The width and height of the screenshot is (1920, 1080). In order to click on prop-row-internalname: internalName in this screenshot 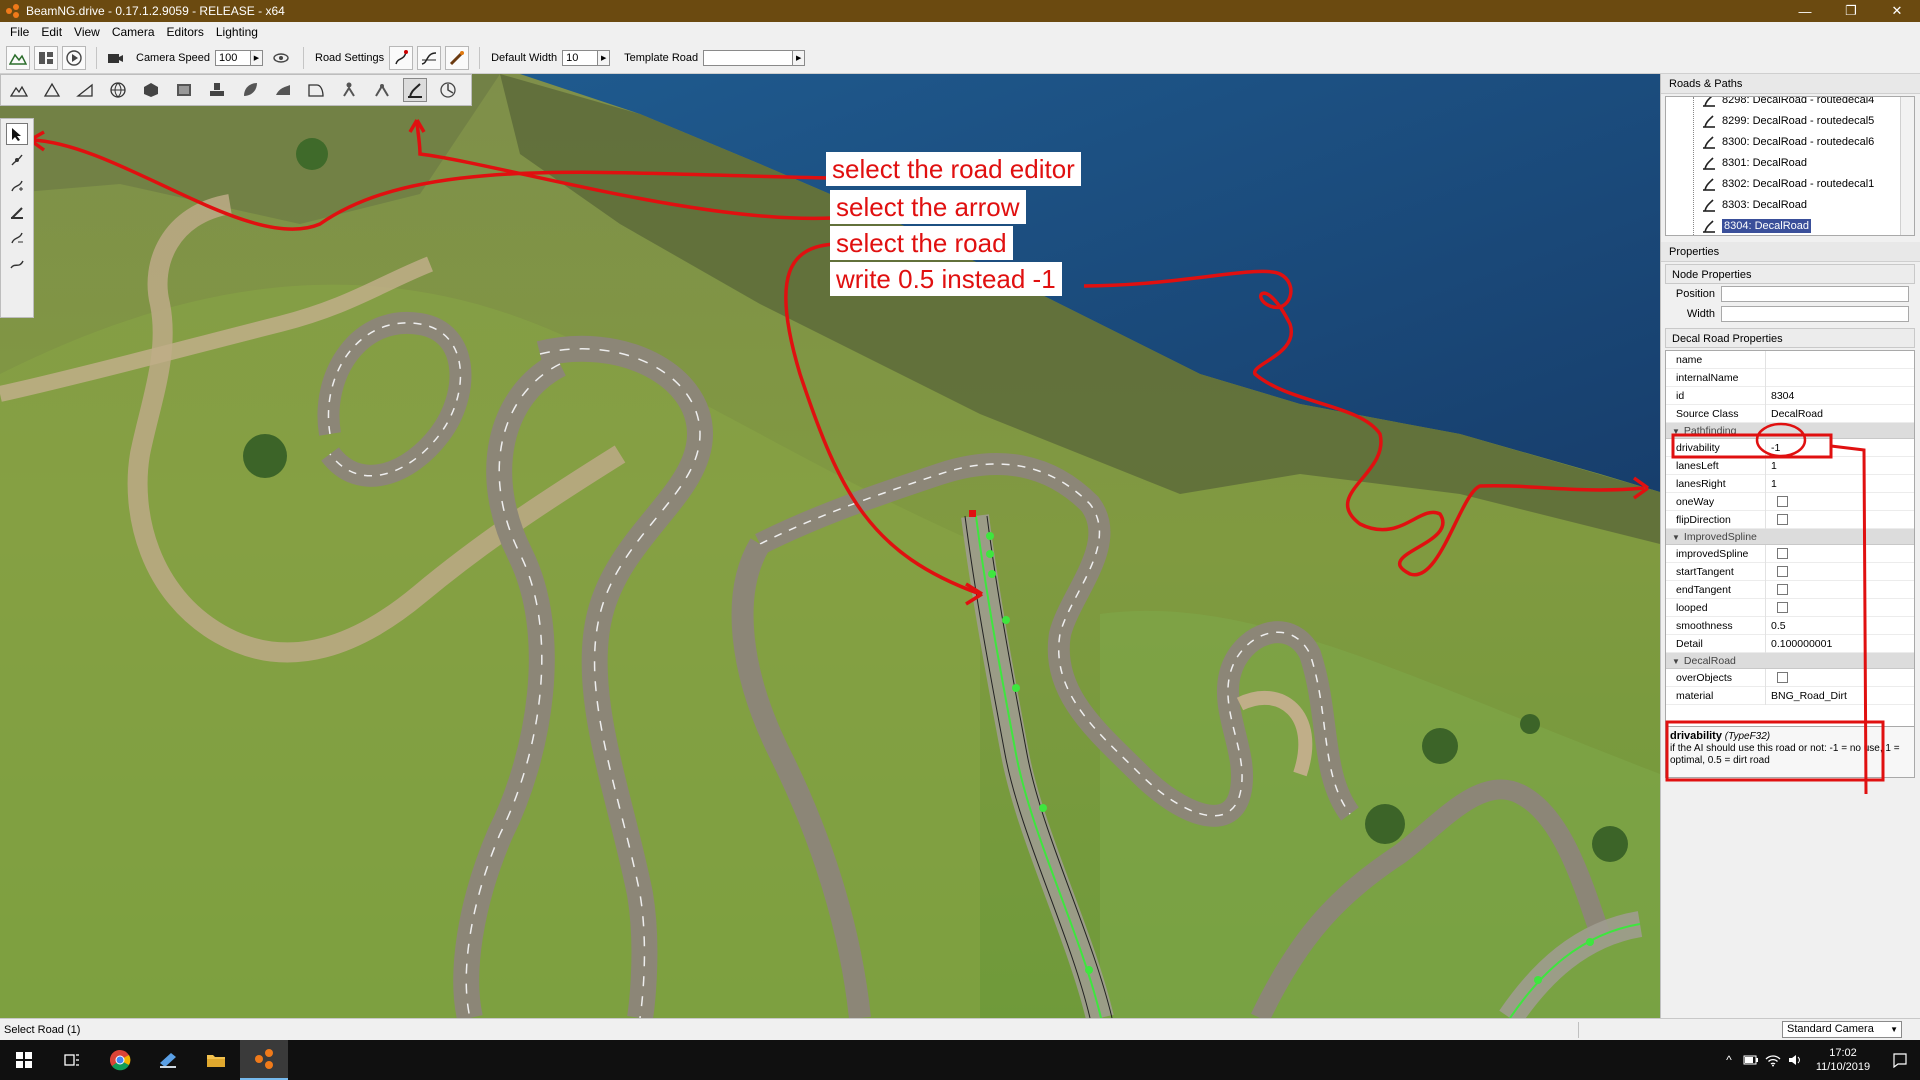, I will do `click(1790, 377)`.